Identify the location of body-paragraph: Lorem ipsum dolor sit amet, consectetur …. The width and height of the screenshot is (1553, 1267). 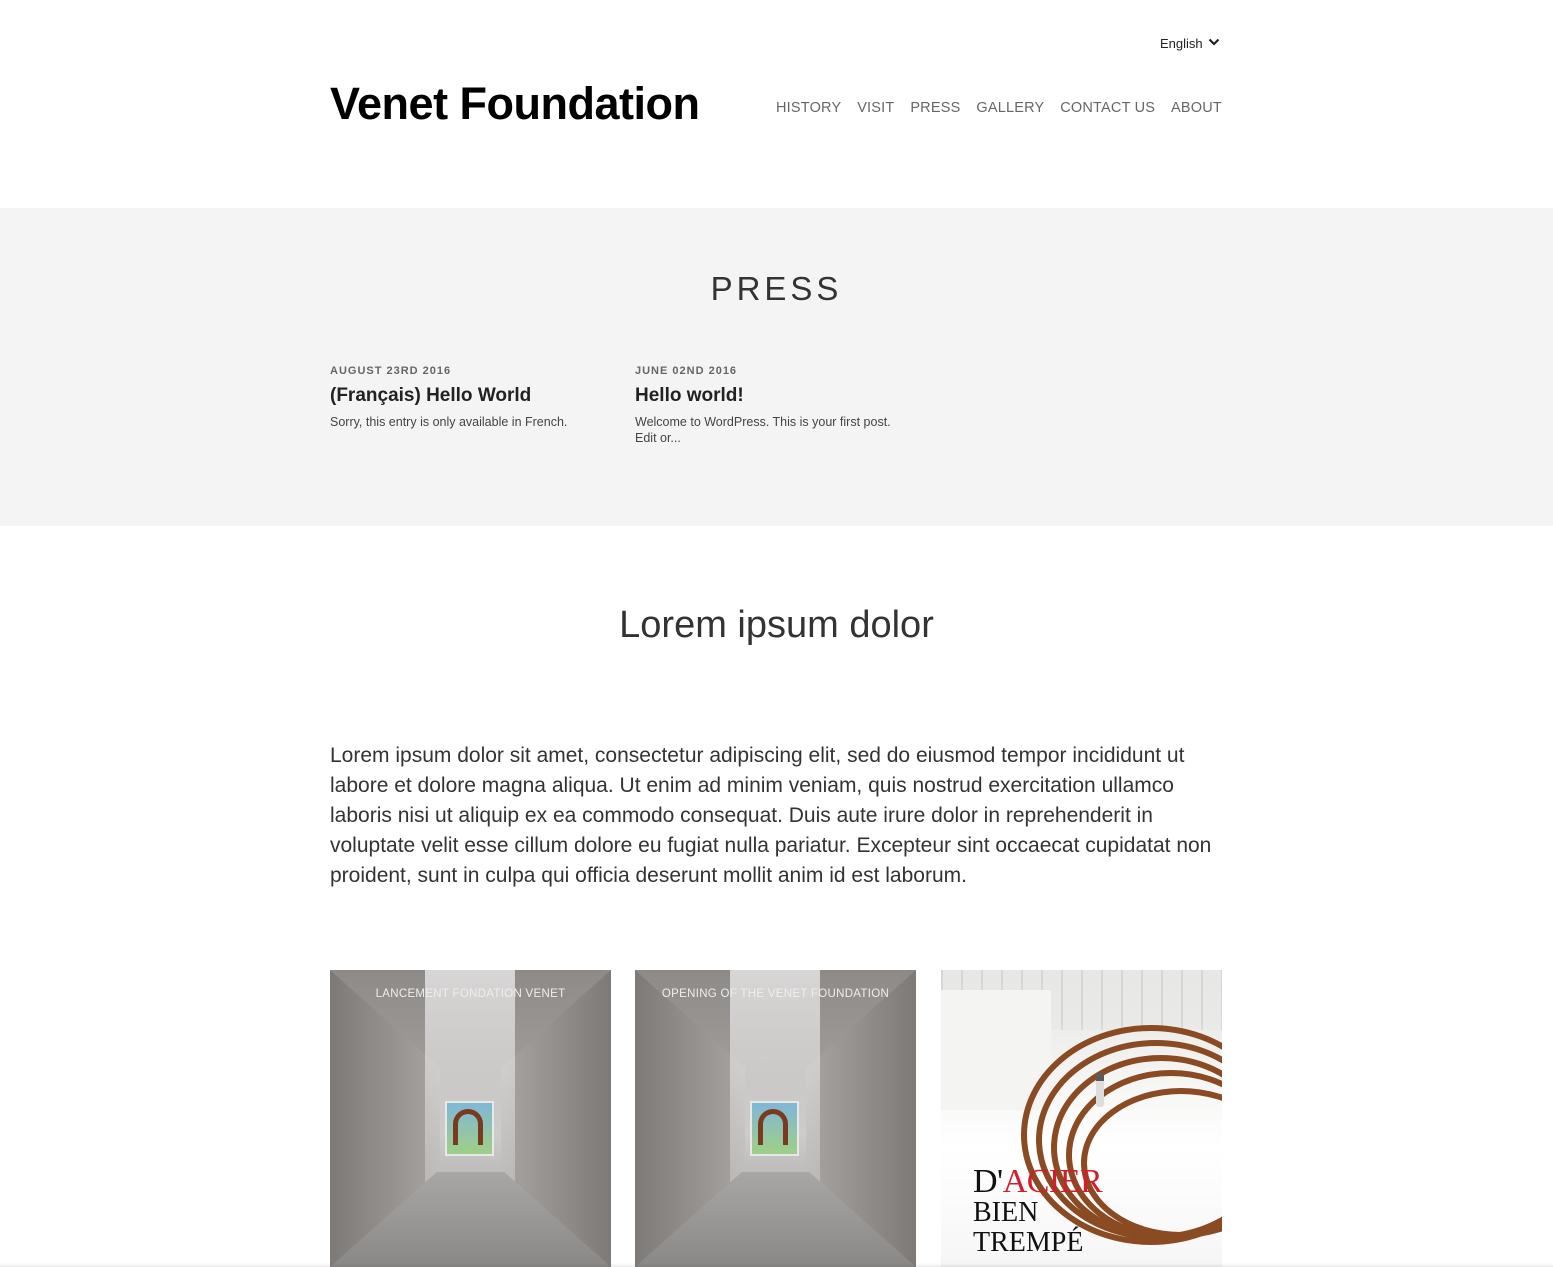
(771, 815).